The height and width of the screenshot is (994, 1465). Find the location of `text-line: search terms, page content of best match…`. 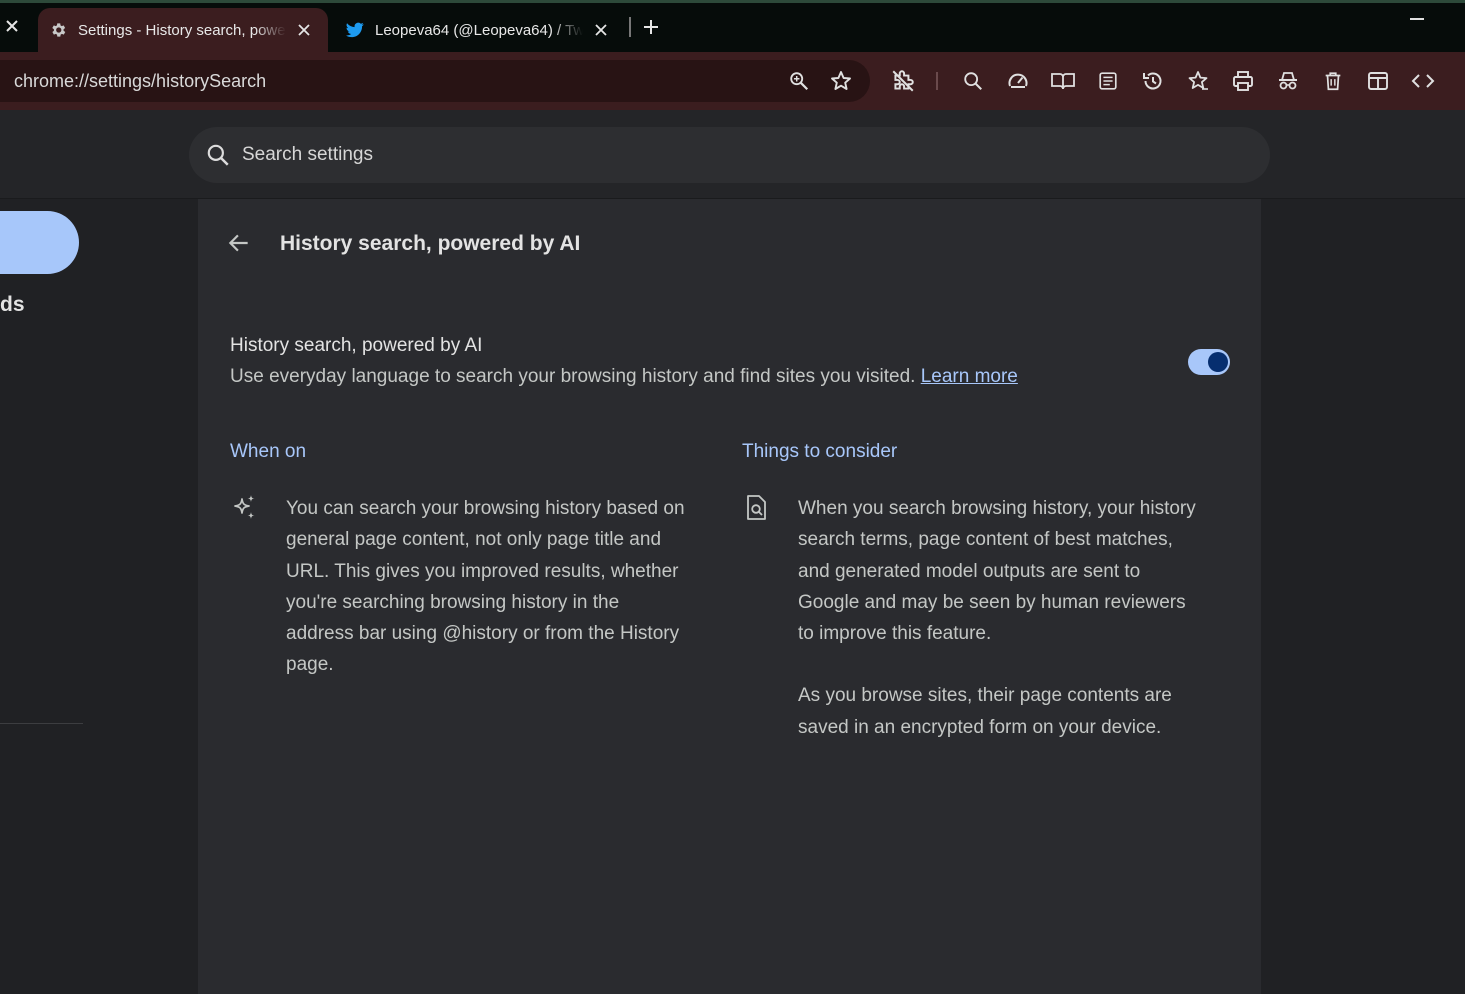

text-line: search terms, page content of best match… is located at coordinates (985, 540).